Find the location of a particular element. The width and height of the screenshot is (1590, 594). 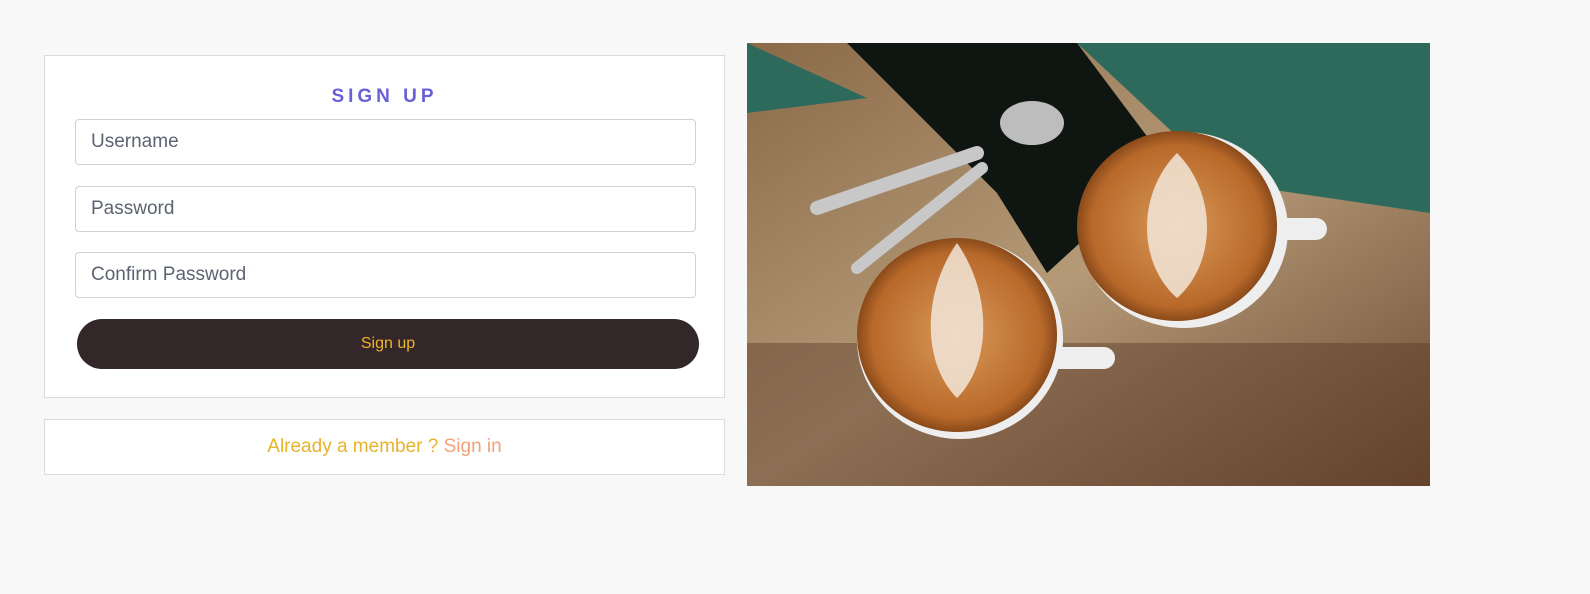

signup-button: Sign up is located at coordinates (388, 344).